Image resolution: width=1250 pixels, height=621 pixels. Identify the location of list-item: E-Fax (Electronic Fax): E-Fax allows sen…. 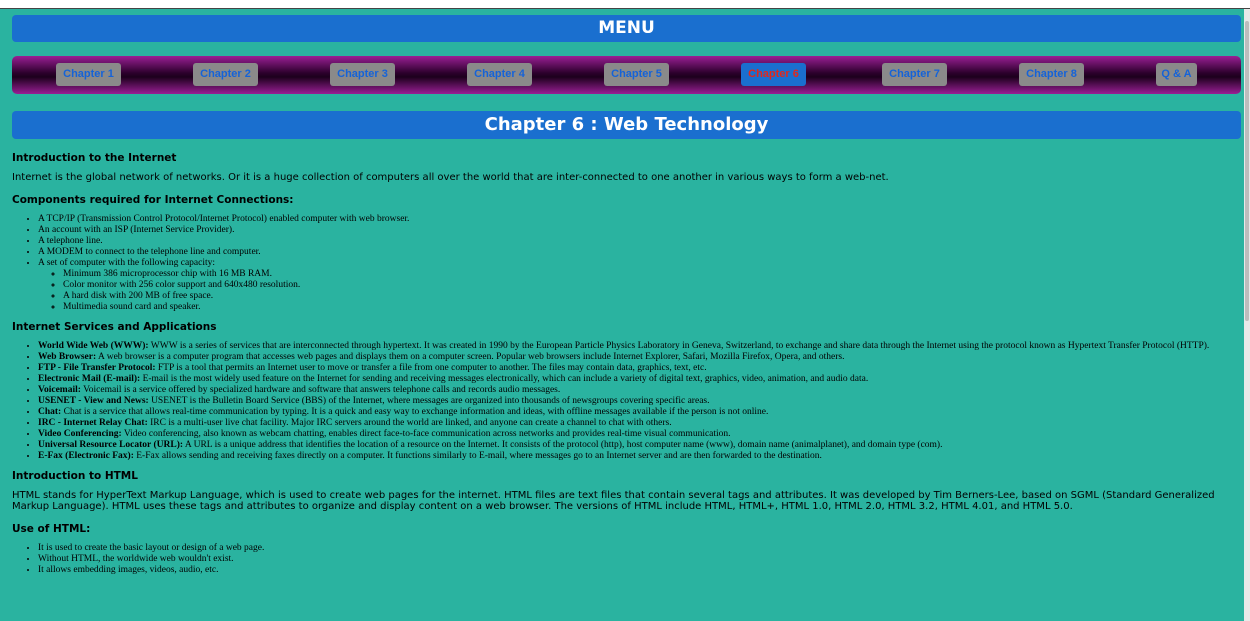
(640, 456).